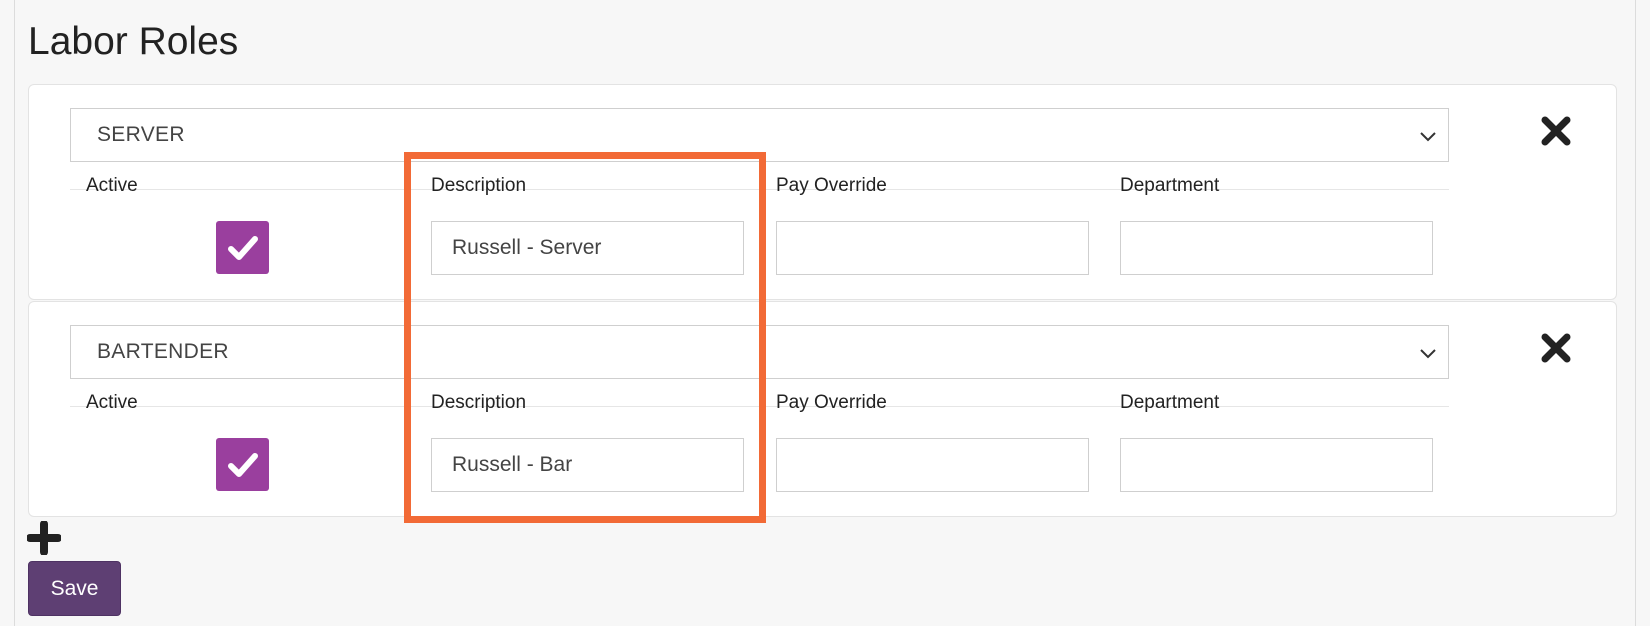 This screenshot has height=626, width=1650. What do you see at coordinates (141, 134) in the screenshot?
I see `role-select-value: SERVER` at bounding box center [141, 134].